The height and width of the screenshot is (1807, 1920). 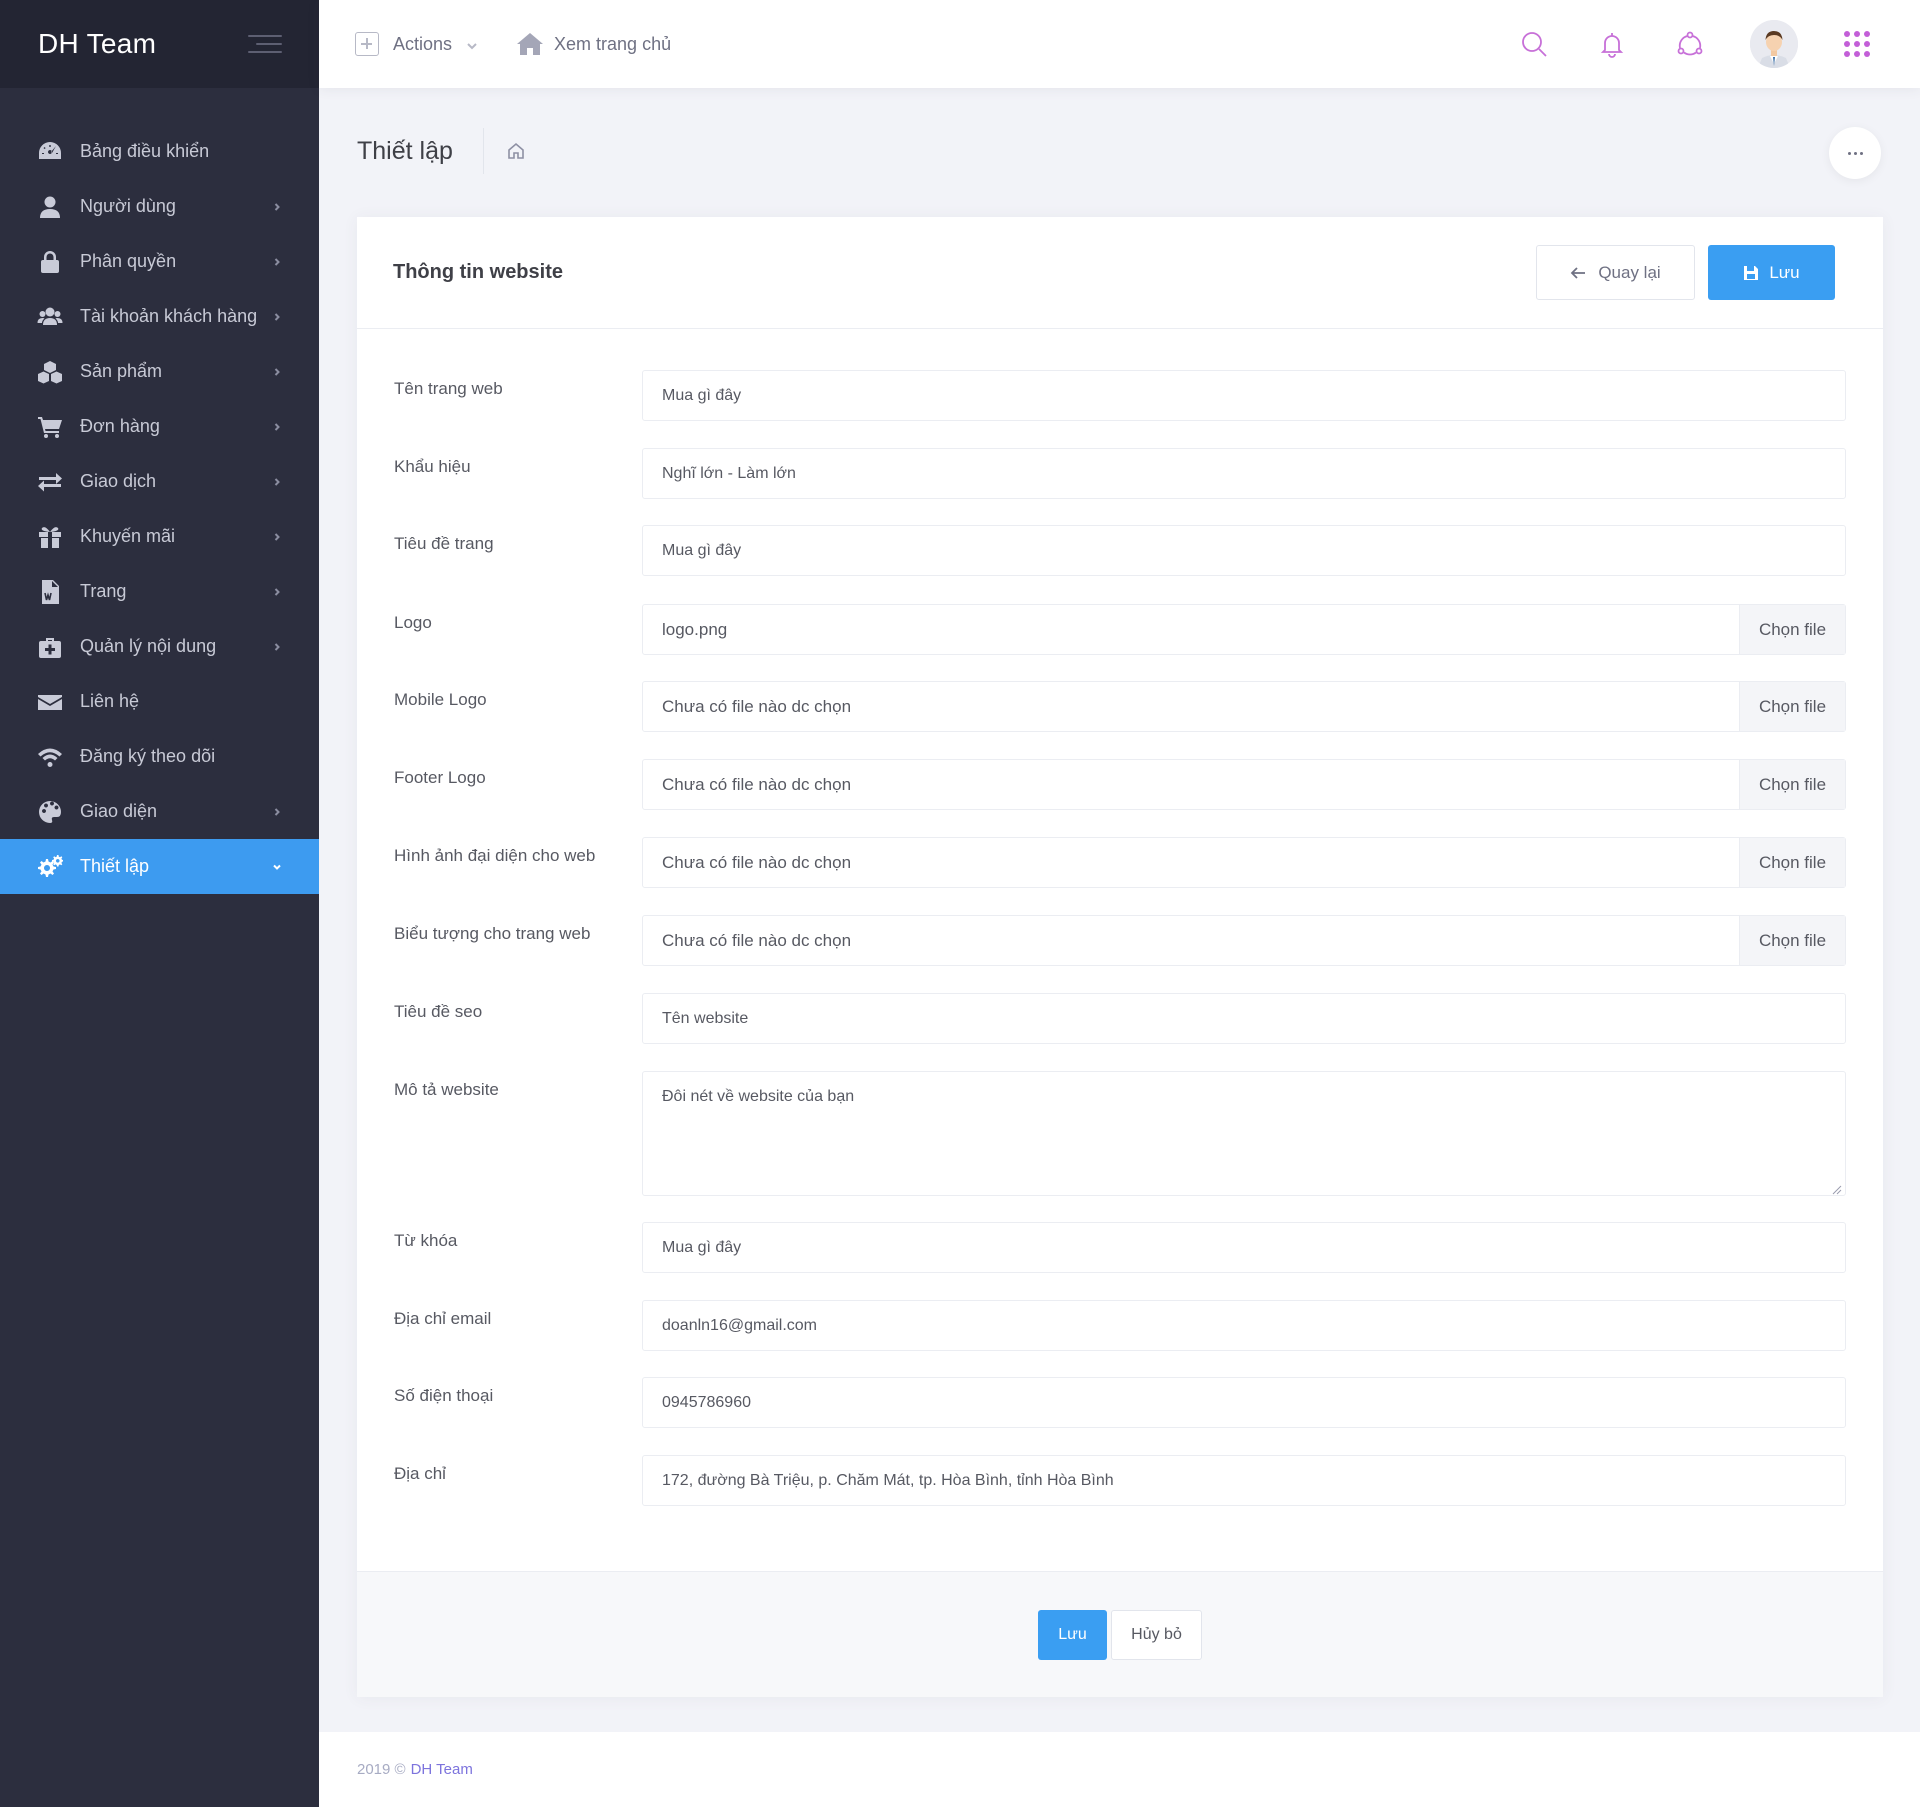 What do you see at coordinates (50, 262) in the screenshot?
I see `lock-icon` at bounding box center [50, 262].